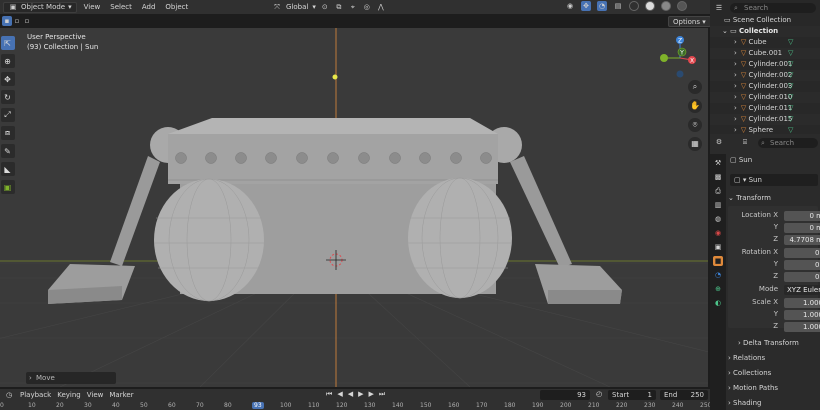 The image size is (820, 410). I want to click on stopwatch-icon: ◴, so click(599, 394).